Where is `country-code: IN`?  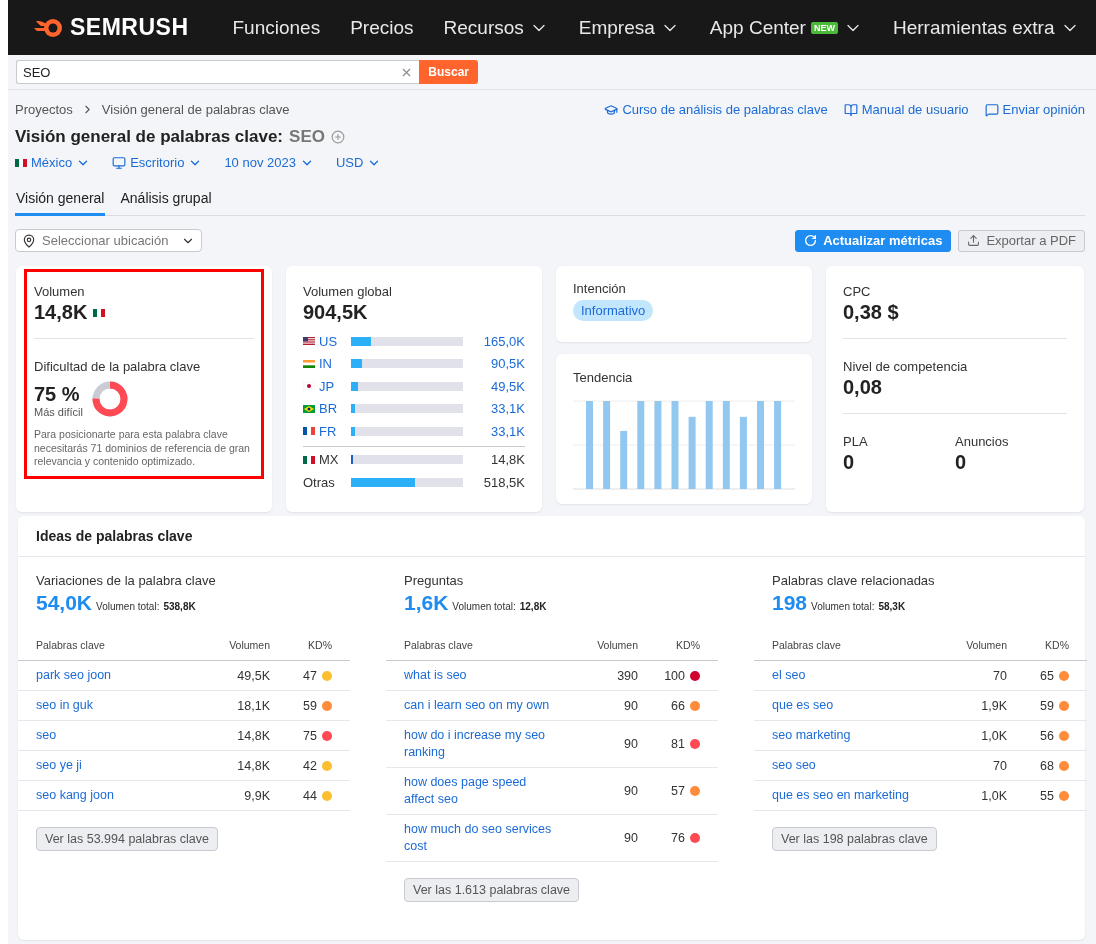
country-code: IN is located at coordinates (325, 364).